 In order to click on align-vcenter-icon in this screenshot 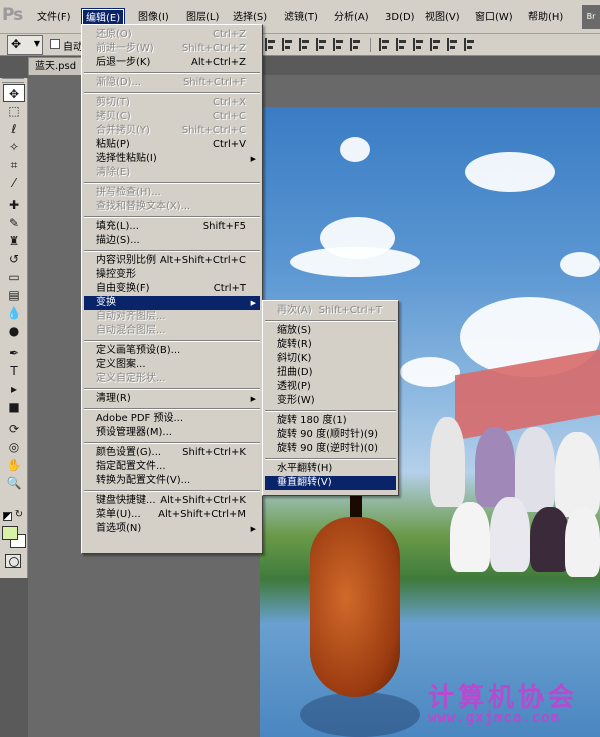, I will do `click(288, 44)`.